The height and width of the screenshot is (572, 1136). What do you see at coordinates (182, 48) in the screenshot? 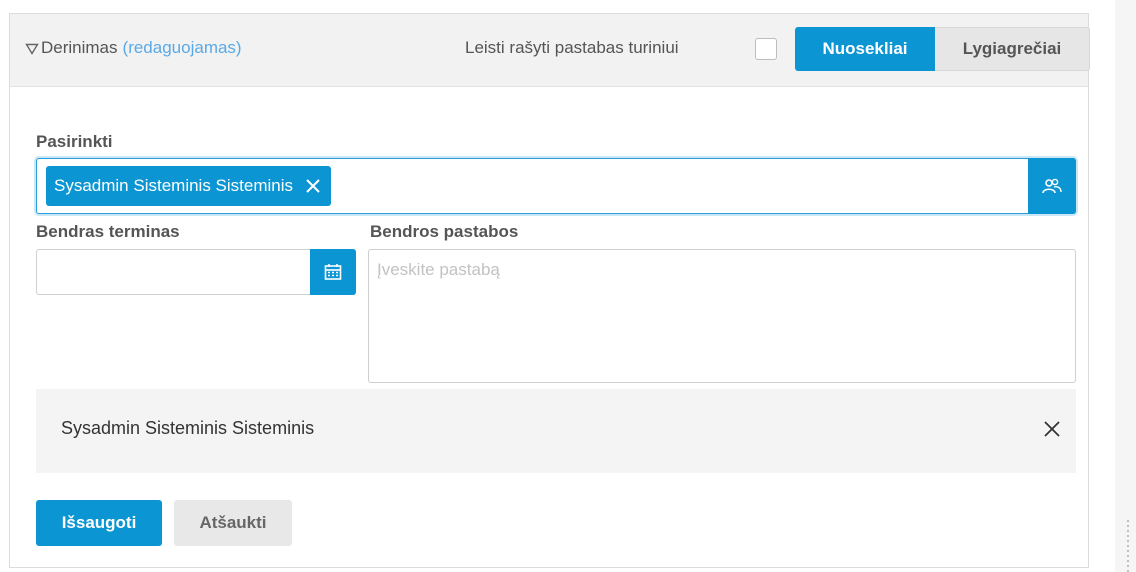
I see `edit-status-link: (redaguojamas)` at bounding box center [182, 48].